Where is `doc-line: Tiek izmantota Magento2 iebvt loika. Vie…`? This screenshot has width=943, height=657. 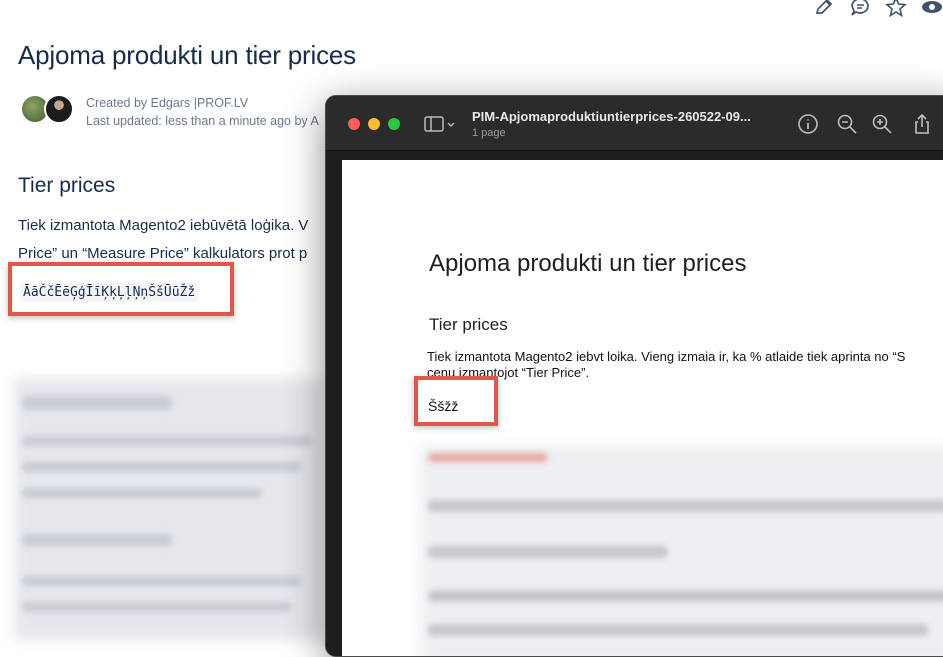 doc-line: Tiek izmantota Magento2 iebvt loika. Vie… is located at coordinates (666, 356).